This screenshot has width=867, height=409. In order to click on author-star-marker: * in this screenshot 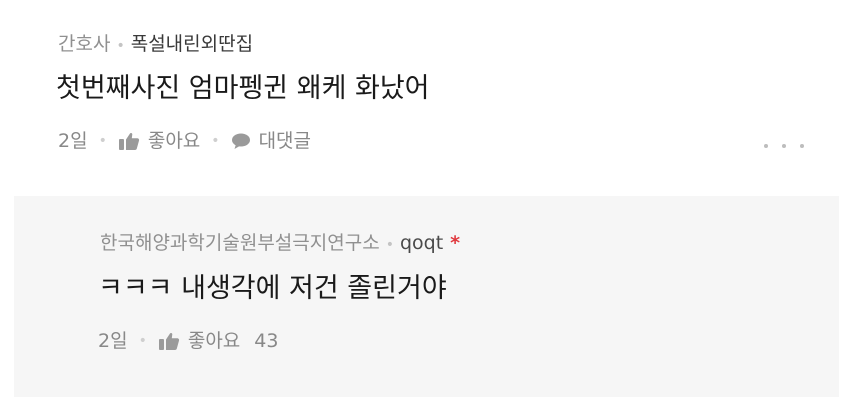, I will do `click(455, 243)`.